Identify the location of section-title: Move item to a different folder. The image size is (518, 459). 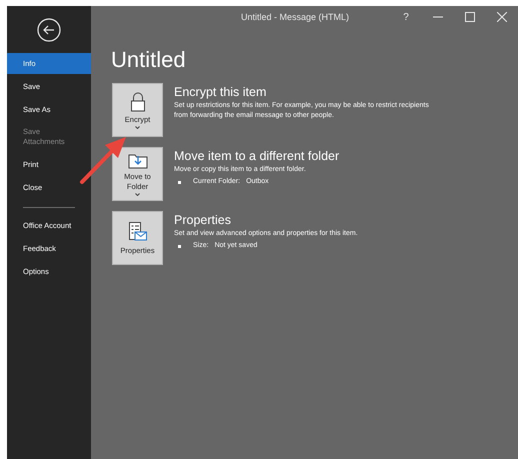
(257, 156).